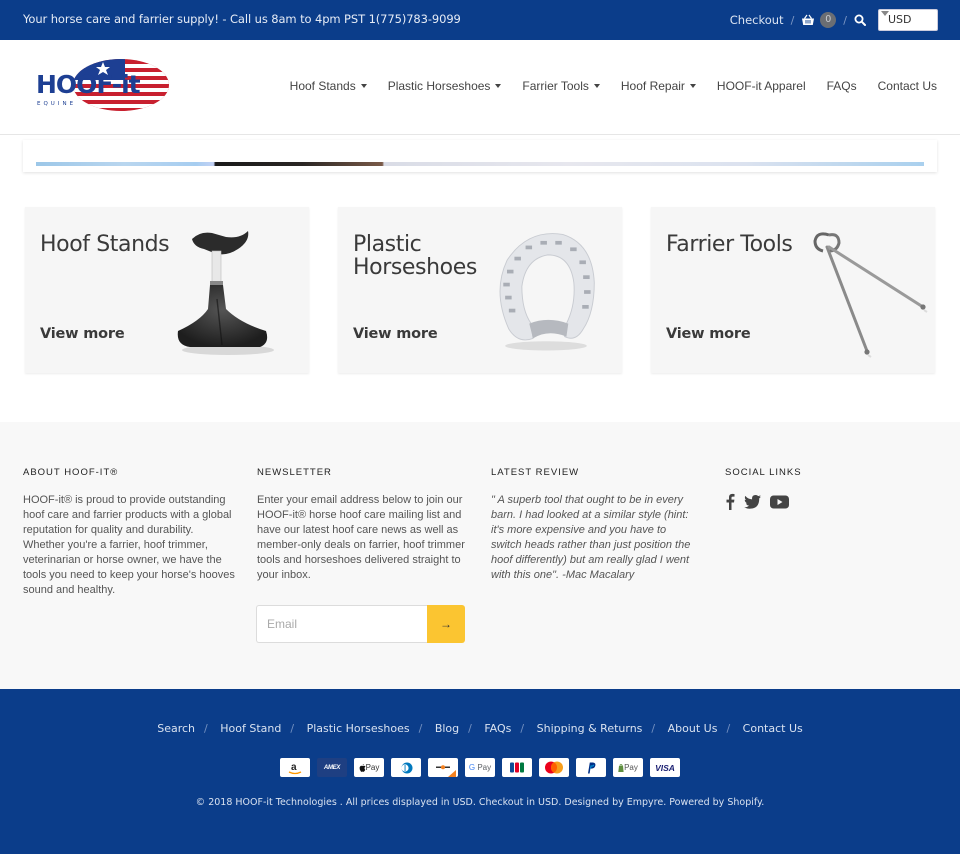 Image resolution: width=960 pixels, height=854 pixels. I want to click on paypal-icon, so click(591, 767).